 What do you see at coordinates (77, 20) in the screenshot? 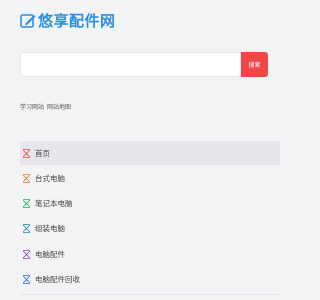
I see `logo-text: 悠享配件网` at bounding box center [77, 20].